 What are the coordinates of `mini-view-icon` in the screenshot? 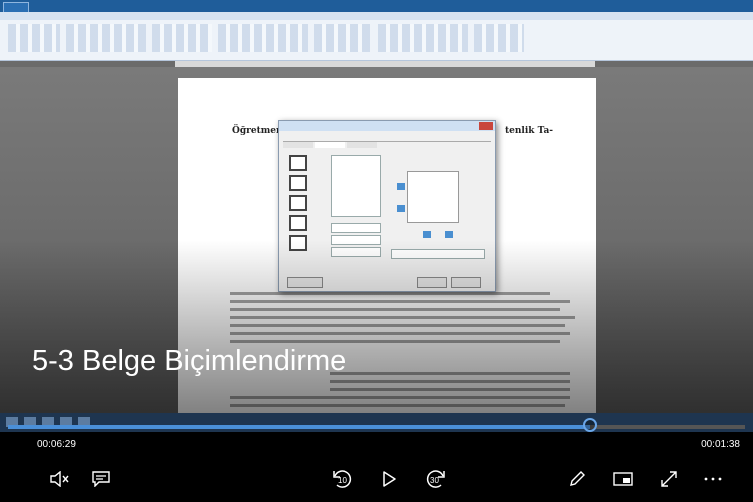 It's located at (623, 479).